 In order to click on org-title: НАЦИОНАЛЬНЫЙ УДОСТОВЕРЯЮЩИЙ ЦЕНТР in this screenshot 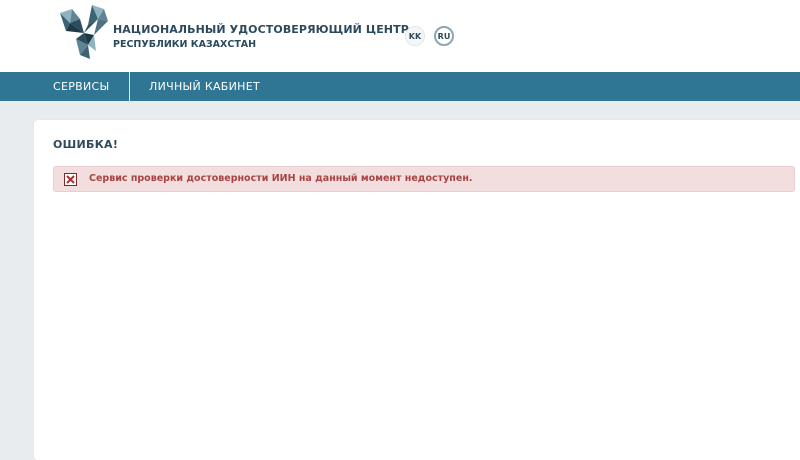, I will do `click(261, 29)`.